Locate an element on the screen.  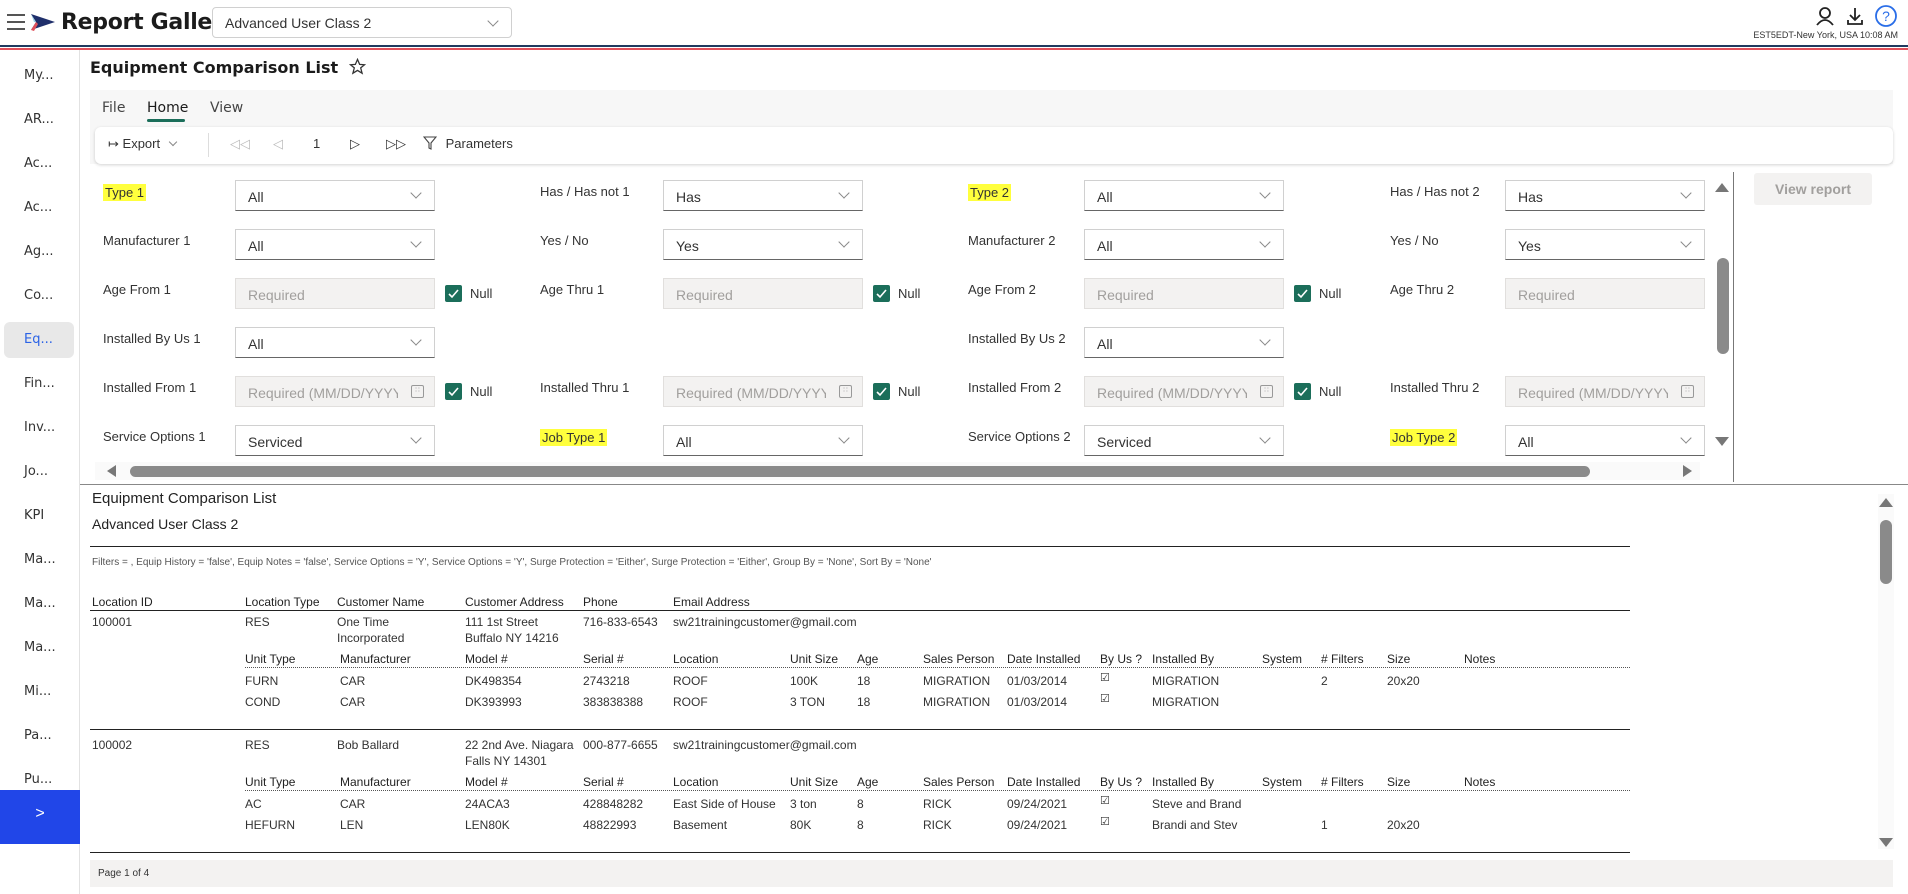
dropdown-value: All is located at coordinates (1105, 344).